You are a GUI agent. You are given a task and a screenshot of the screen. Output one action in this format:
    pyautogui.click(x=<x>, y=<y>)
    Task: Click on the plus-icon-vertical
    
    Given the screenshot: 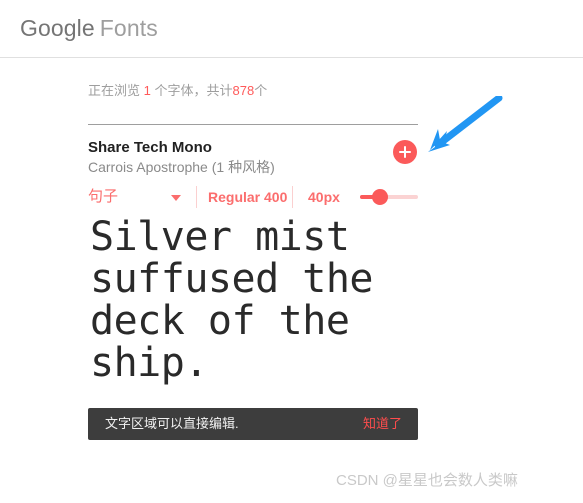 What is the action you would take?
    pyautogui.click(x=405, y=152)
    